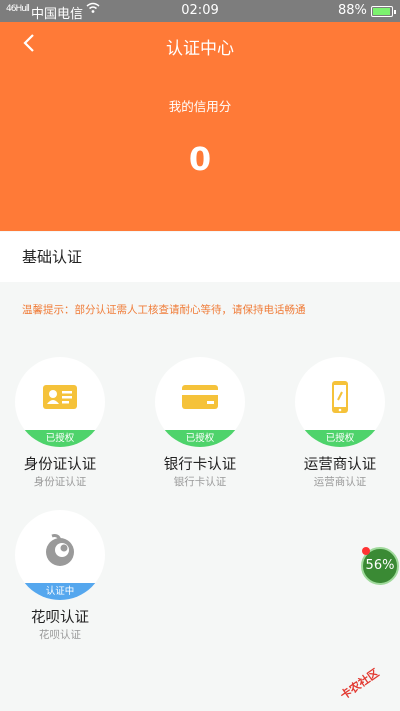 Image resolution: width=400 pixels, height=711 pixels. Describe the element at coordinates (60, 550) in the screenshot. I see `huabei-icon` at that location.